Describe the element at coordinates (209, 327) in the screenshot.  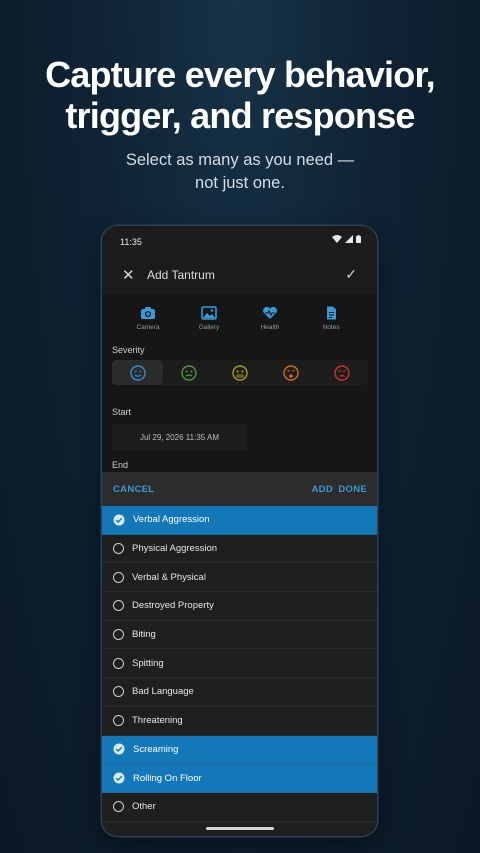
I see `attach-gallery-label: Gallery` at that location.